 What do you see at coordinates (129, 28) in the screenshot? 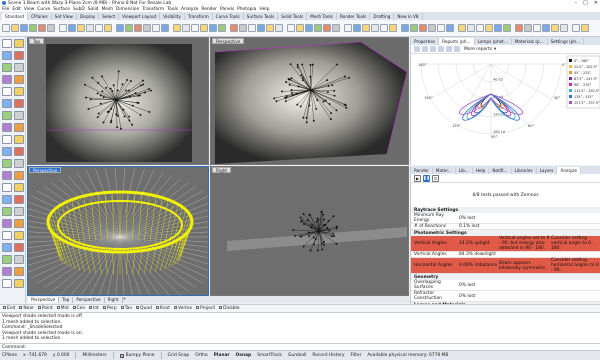
I see `zoom-extents-icon` at bounding box center [129, 28].